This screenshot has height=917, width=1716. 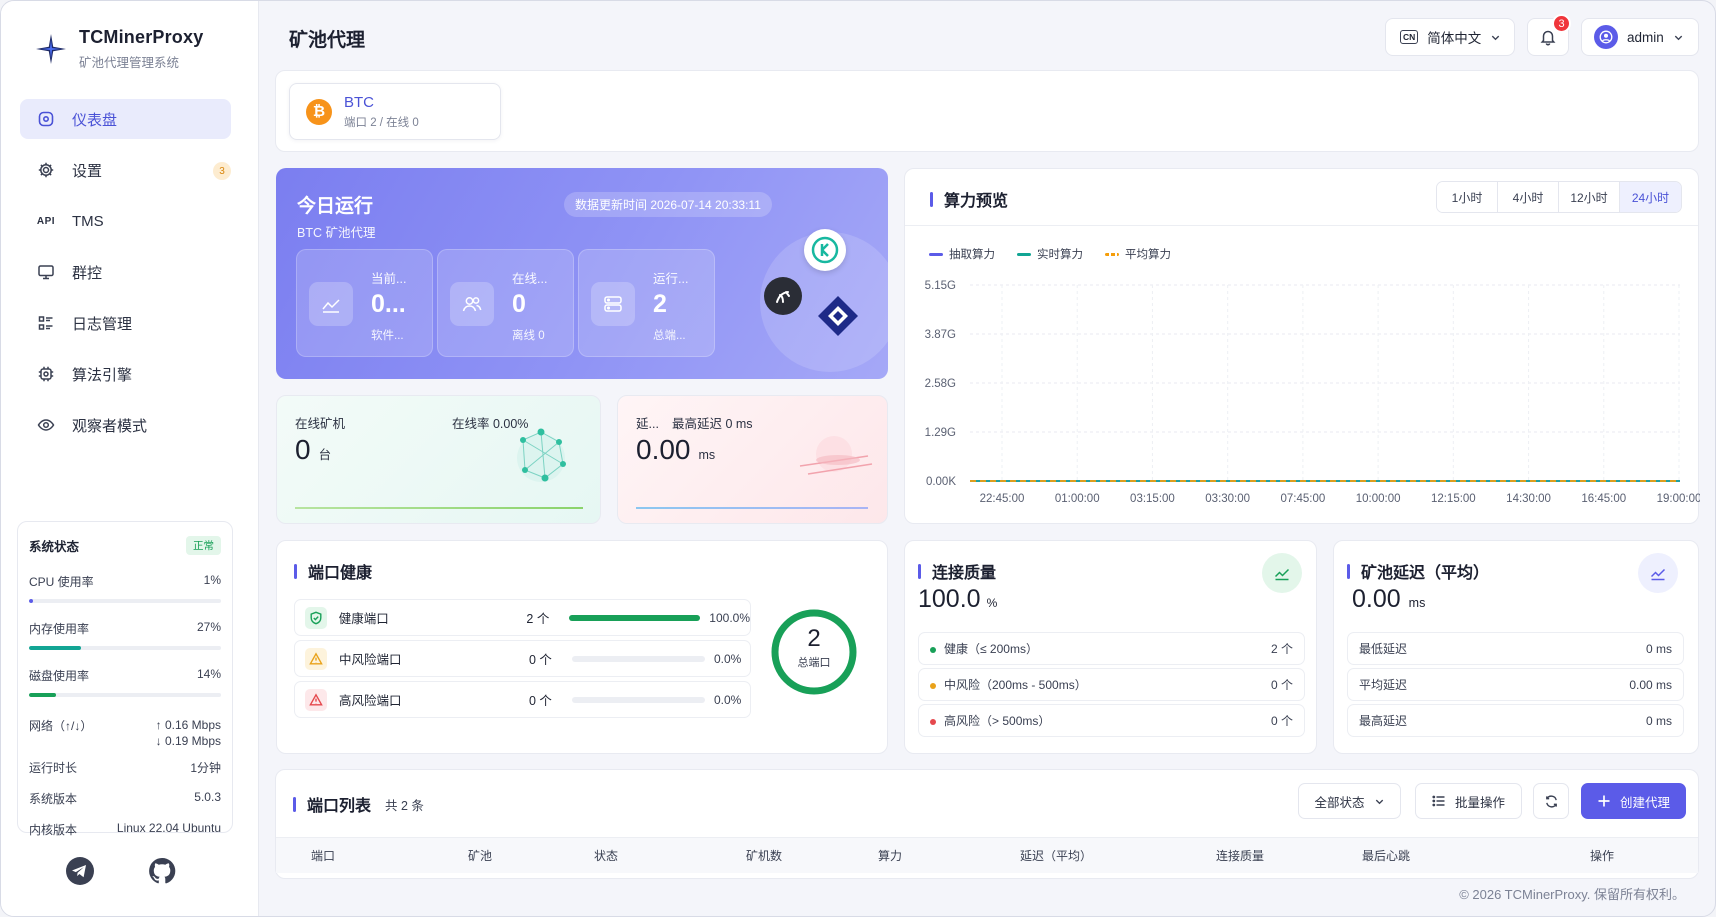 I want to click on column-header: 操作, so click(x=1602, y=855).